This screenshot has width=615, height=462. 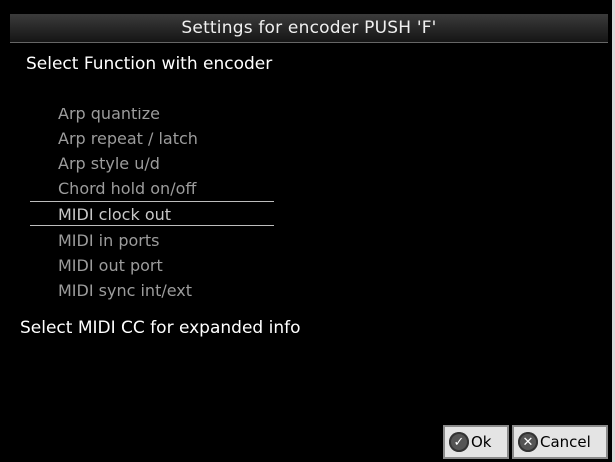 What do you see at coordinates (109, 163) in the screenshot?
I see `list-item-arp-style: Arp style u/d` at bounding box center [109, 163].